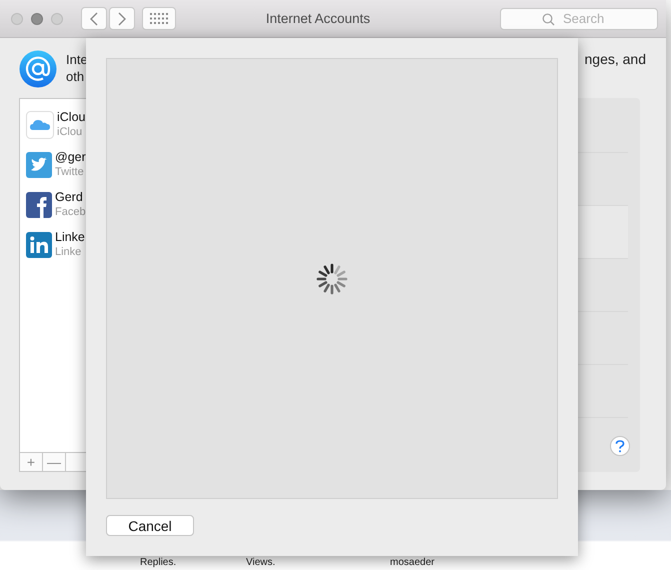 The width and height of the screenshot is (671, 570). I want to click on remove-button: —, so click(54, 461).